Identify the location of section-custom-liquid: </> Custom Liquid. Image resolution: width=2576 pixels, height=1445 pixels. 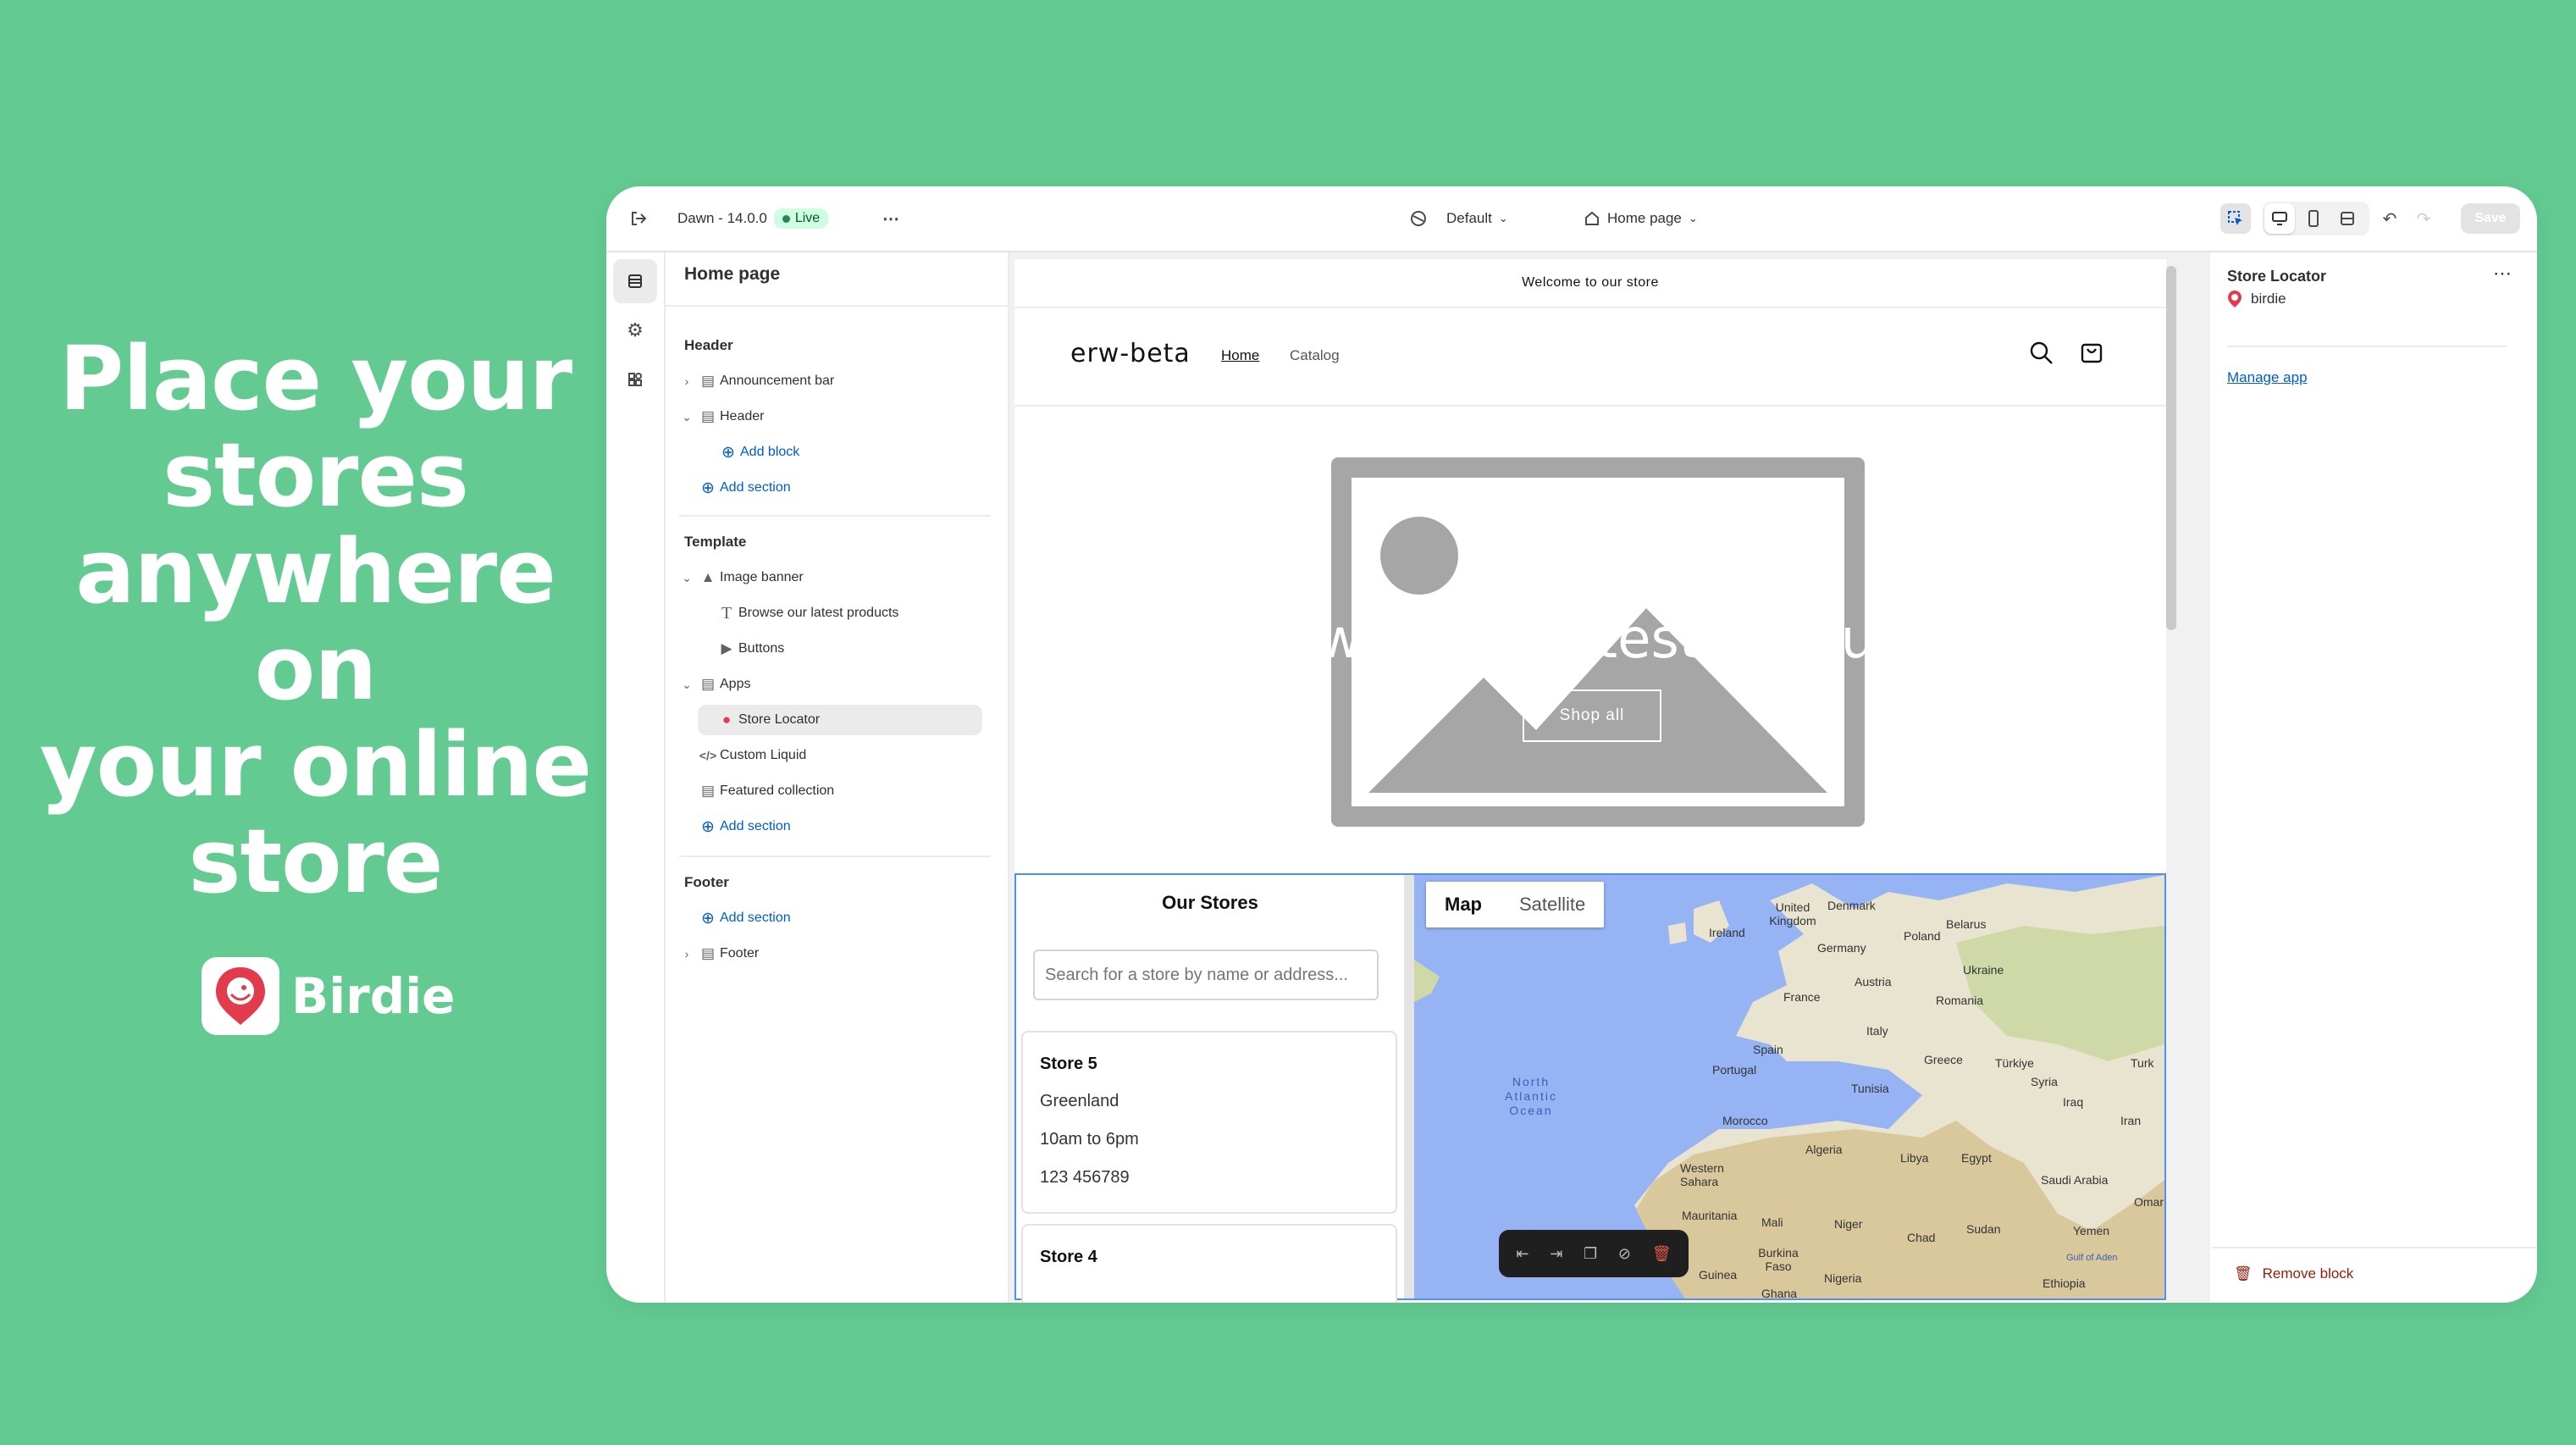
(829, 756).